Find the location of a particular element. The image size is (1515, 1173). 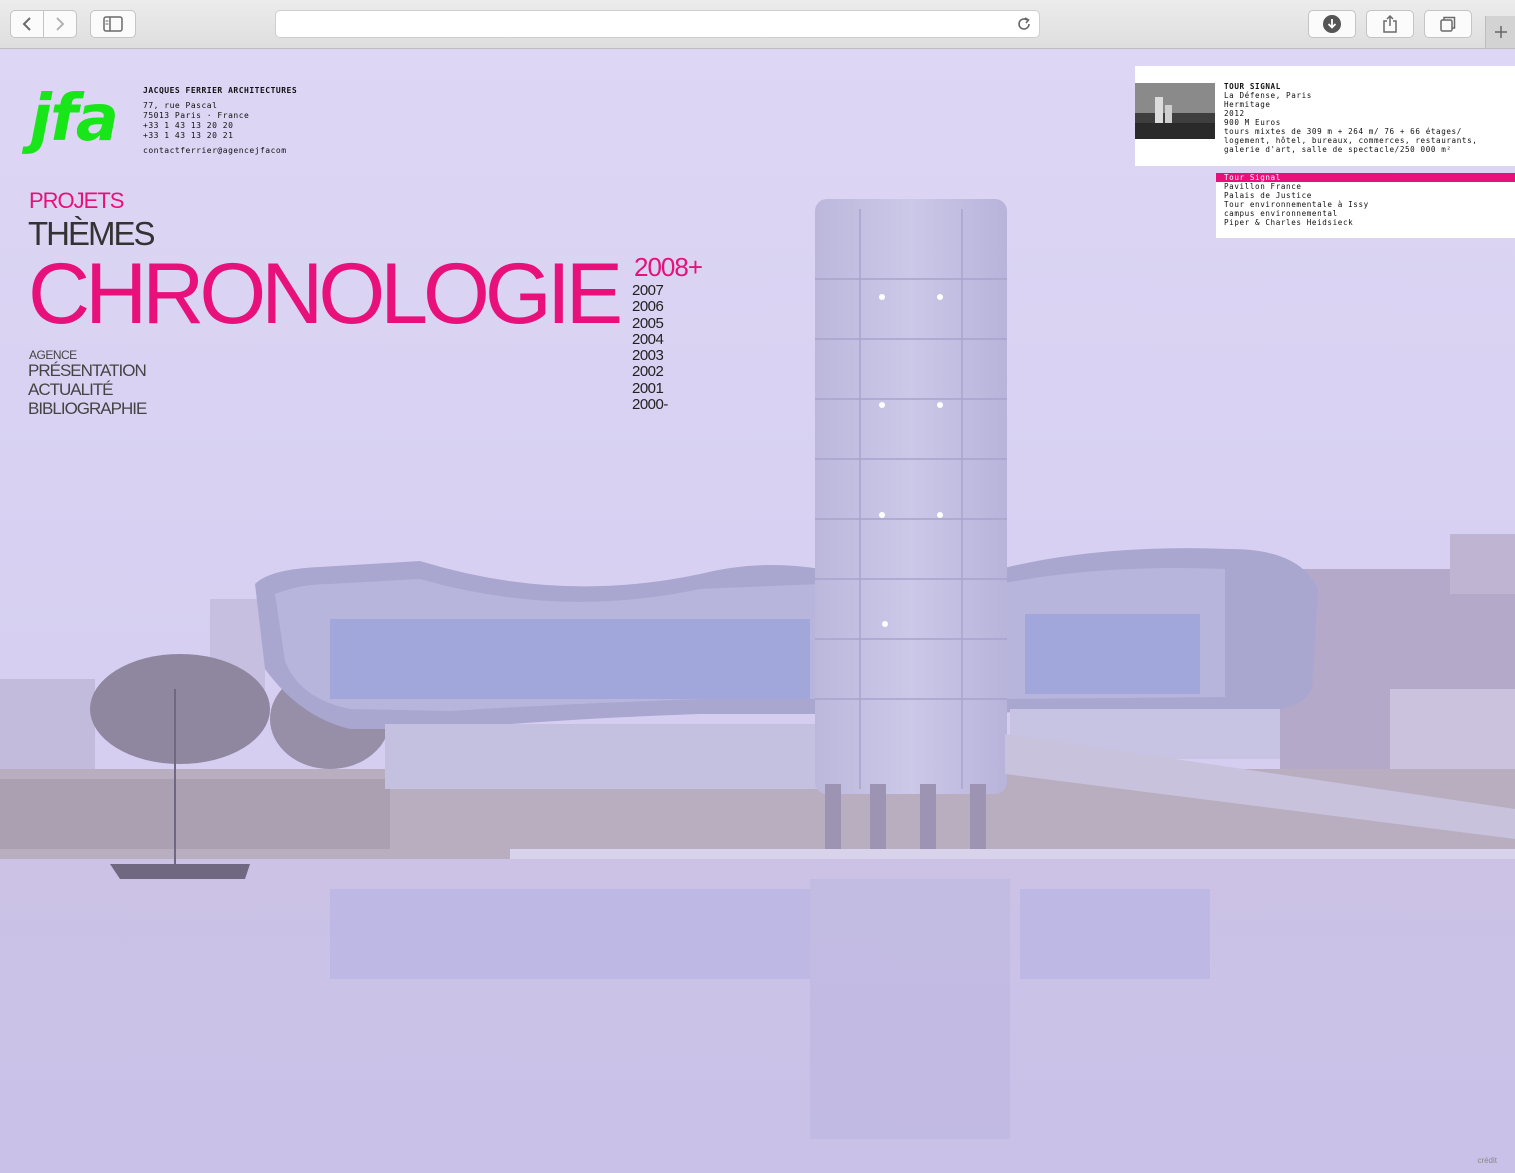

email-link: contactferrier@agencejfacom is located at coordinates (220, 151).